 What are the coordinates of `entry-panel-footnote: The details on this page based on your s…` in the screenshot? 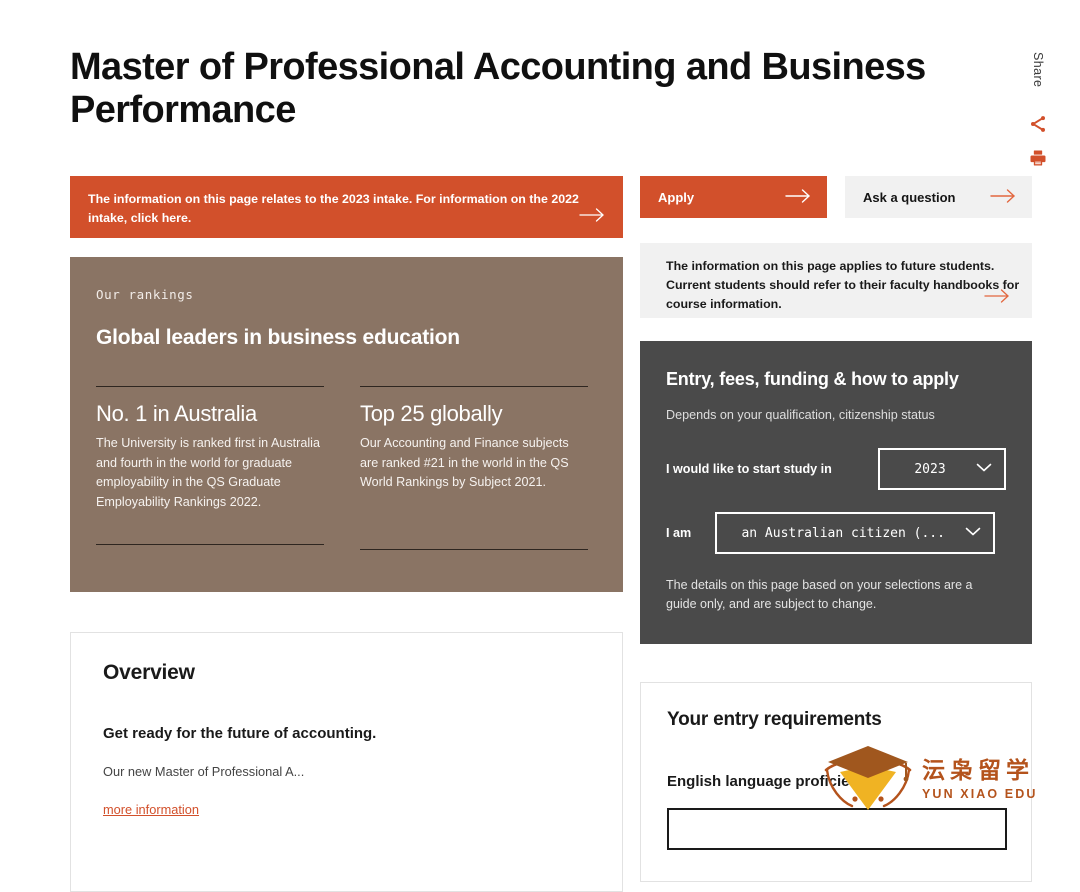 It's located at (819, 595).